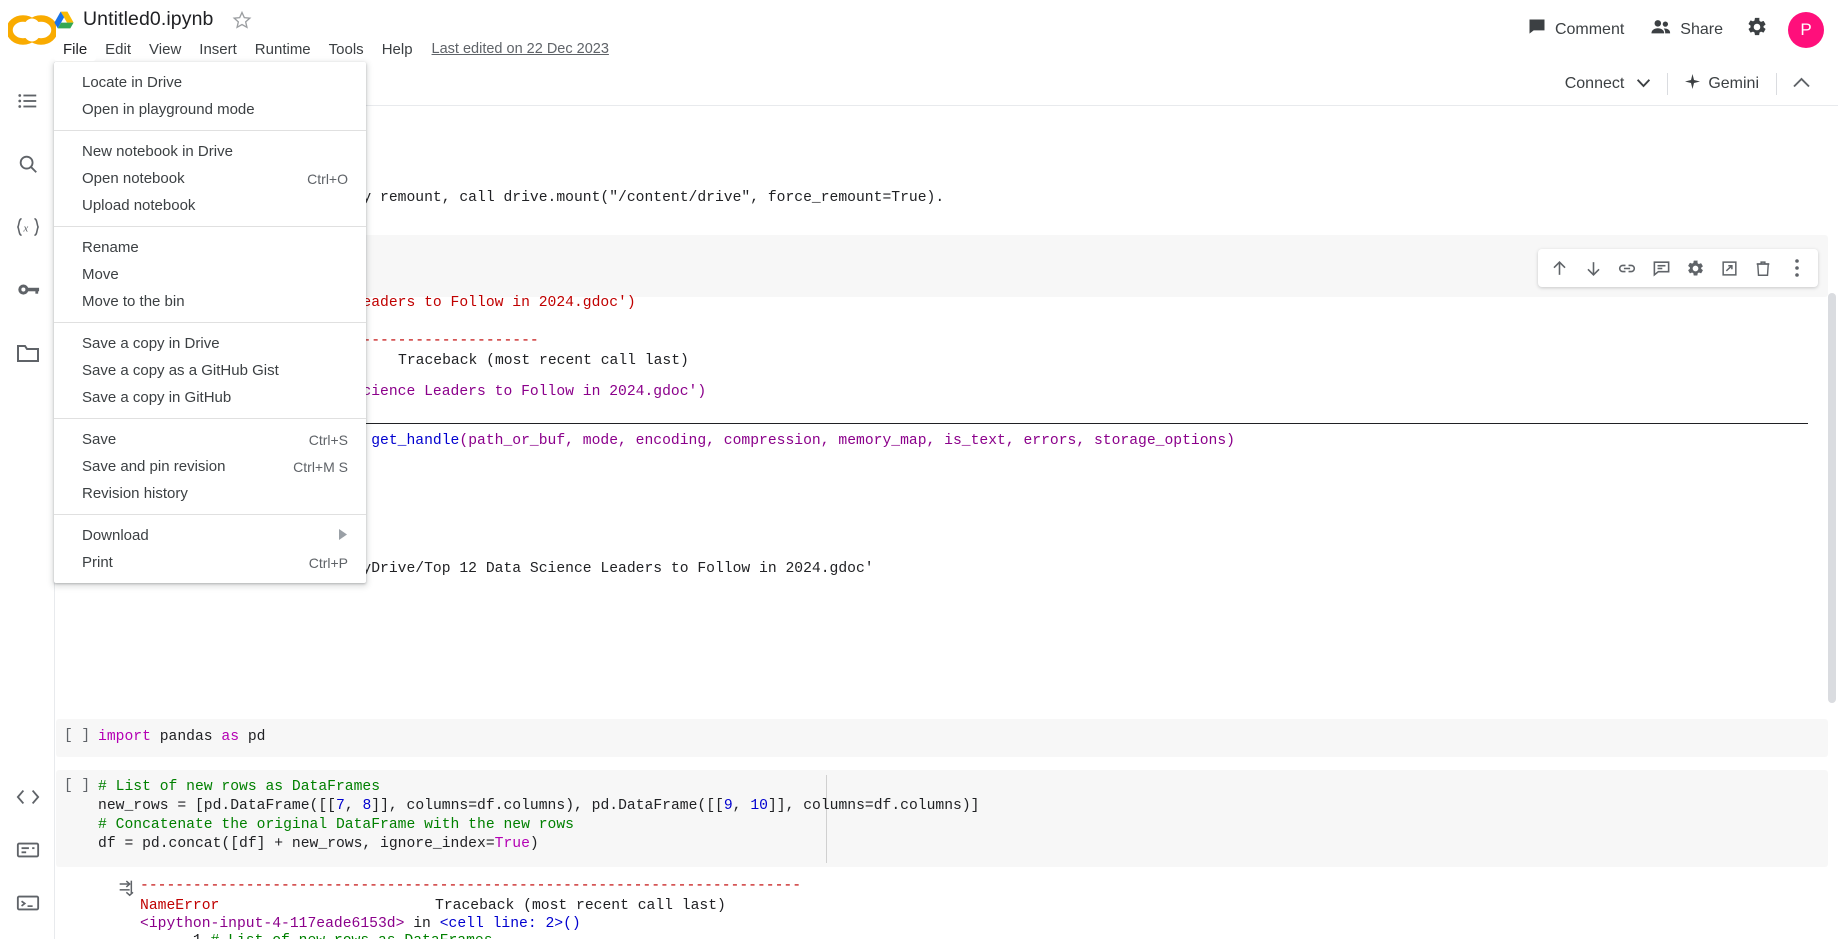 This screenshot has height=939, width=1838. What do you see at coordinates (27, 289) in the screenshot?
I see `secrets-key-icon` at bounding box center [27, 289].